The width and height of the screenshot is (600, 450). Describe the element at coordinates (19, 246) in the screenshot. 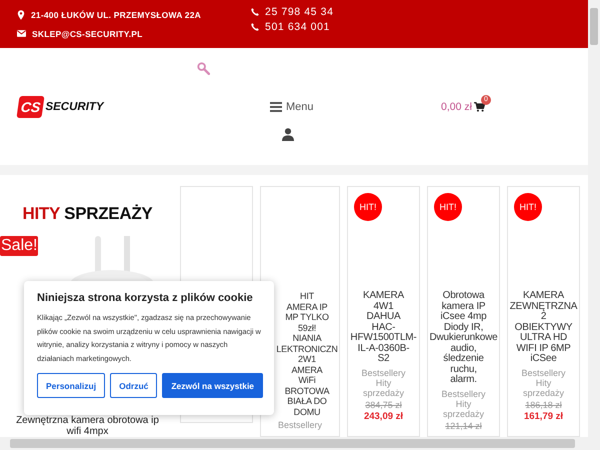

I see `sale-badge: Sale!` at that location.